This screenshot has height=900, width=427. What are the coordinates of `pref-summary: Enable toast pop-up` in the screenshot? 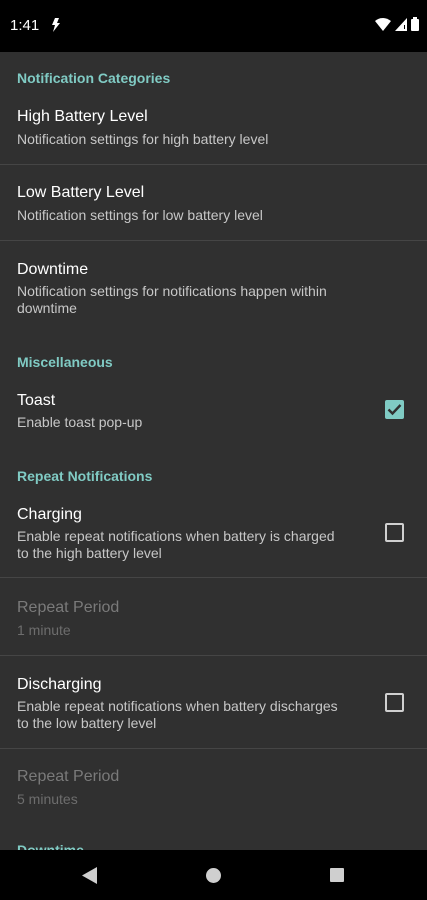 It's located at (80, 422).